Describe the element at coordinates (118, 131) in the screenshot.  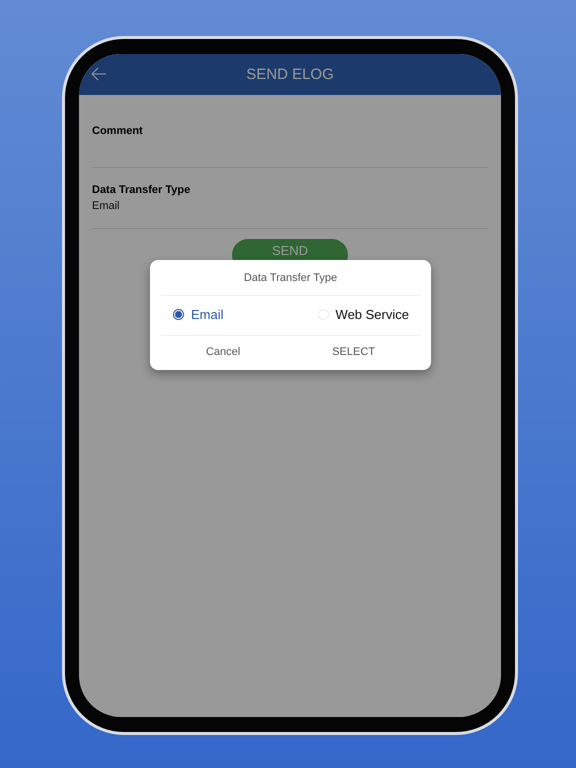
I see `field-label: Comment` at that location.